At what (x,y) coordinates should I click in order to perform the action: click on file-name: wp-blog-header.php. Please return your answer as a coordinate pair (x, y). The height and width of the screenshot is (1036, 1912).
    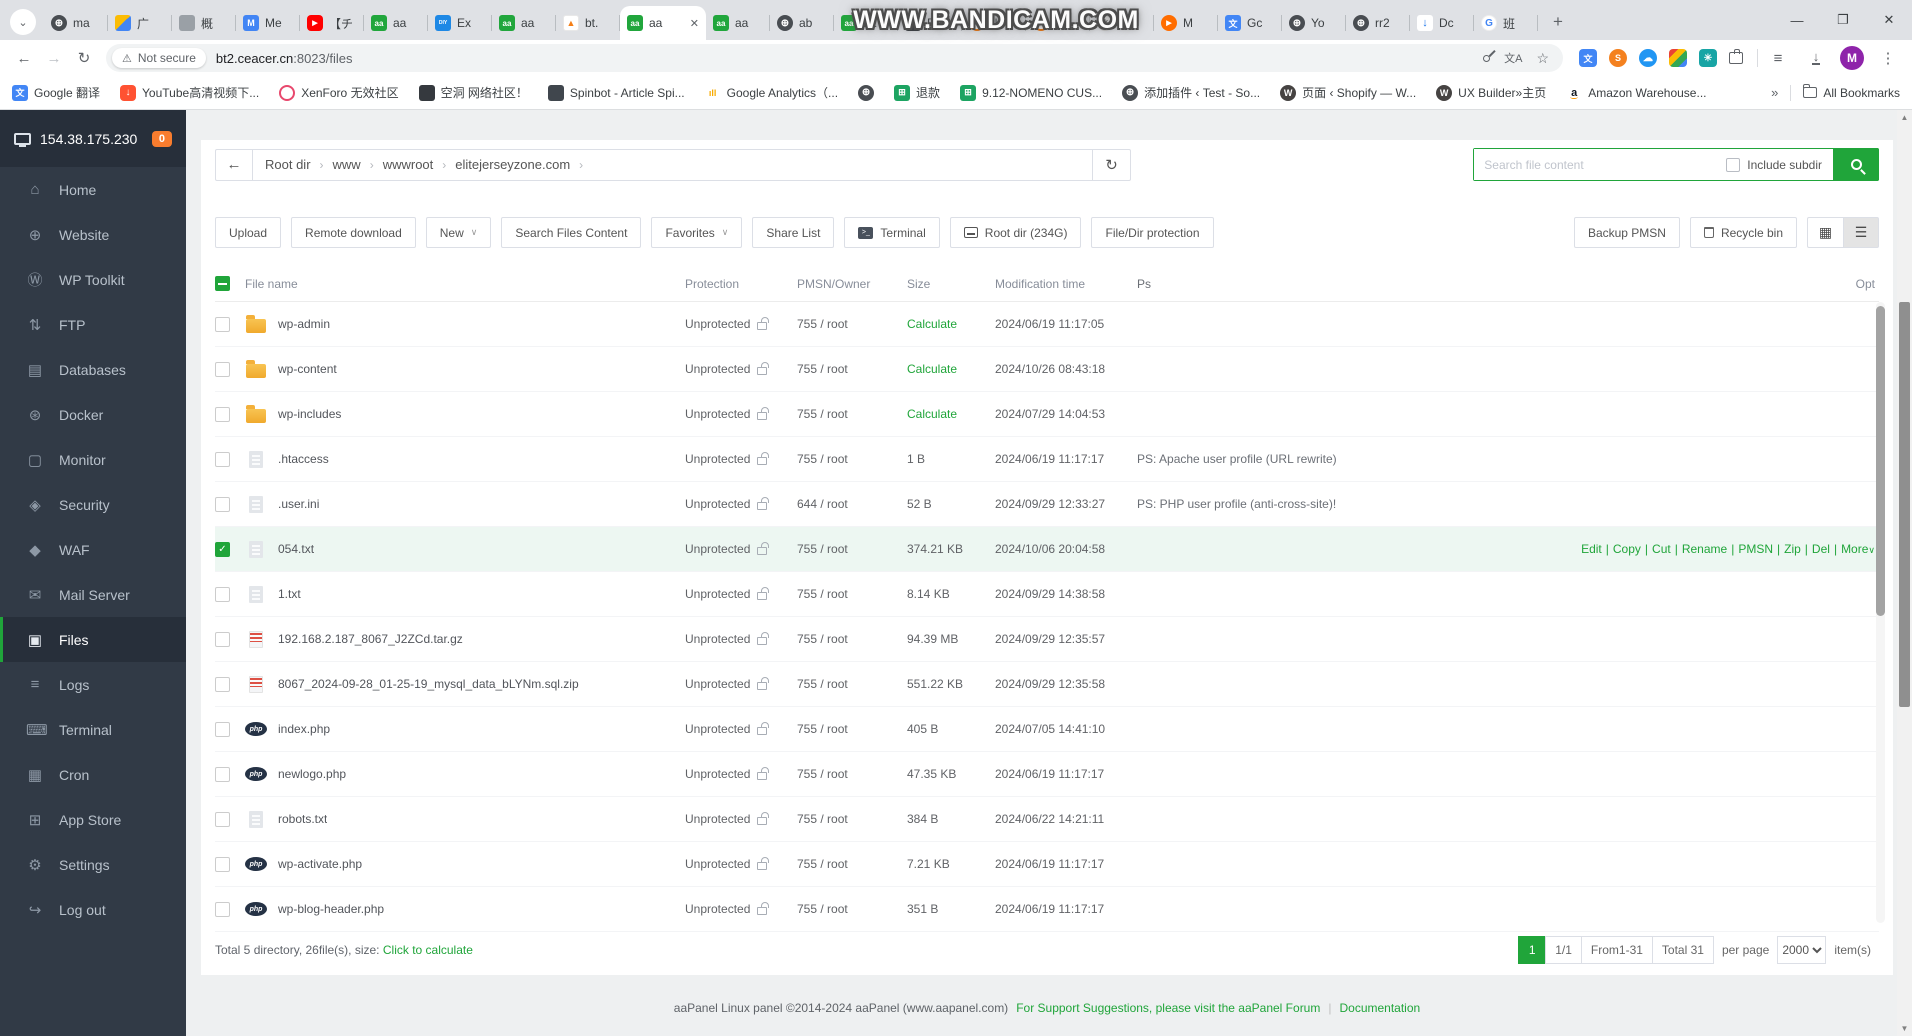
    Looking at the image, I should click on (331, 909).